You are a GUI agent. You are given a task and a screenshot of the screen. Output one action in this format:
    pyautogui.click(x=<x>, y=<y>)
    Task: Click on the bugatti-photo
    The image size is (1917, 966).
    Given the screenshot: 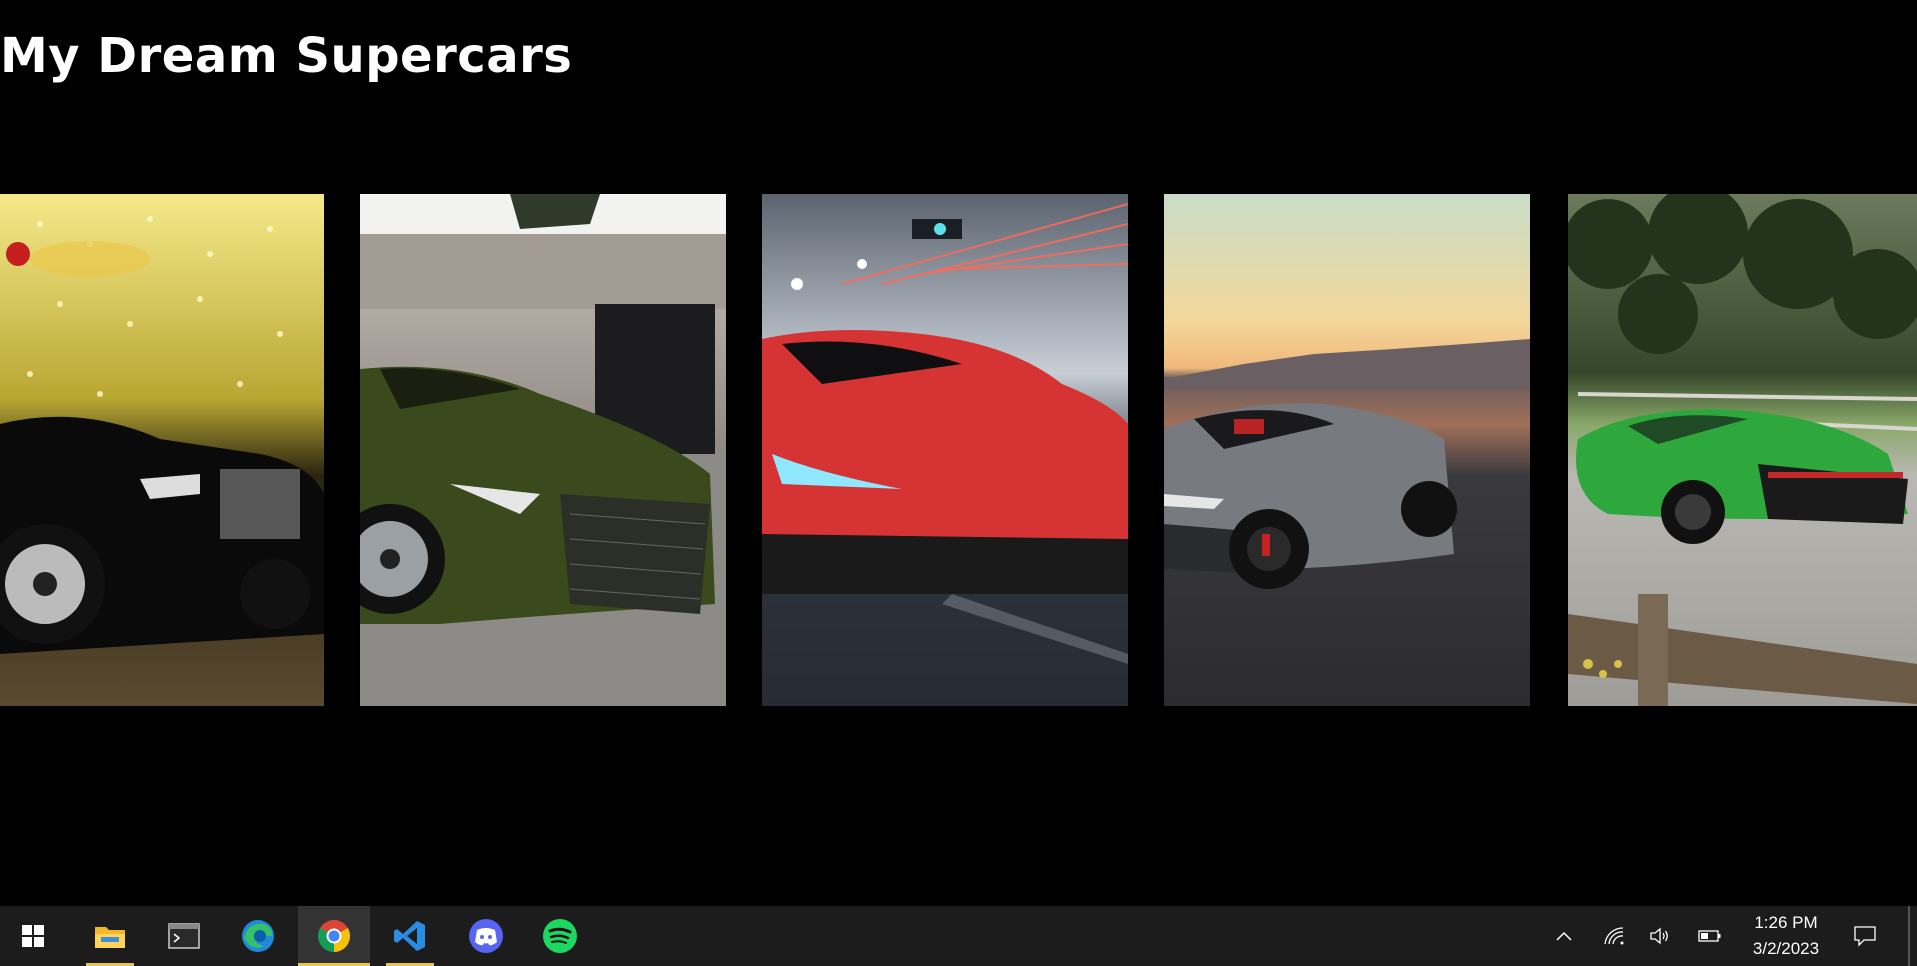 What is the action you would take?
    pyautogui.click(x=1742, y=450)
    